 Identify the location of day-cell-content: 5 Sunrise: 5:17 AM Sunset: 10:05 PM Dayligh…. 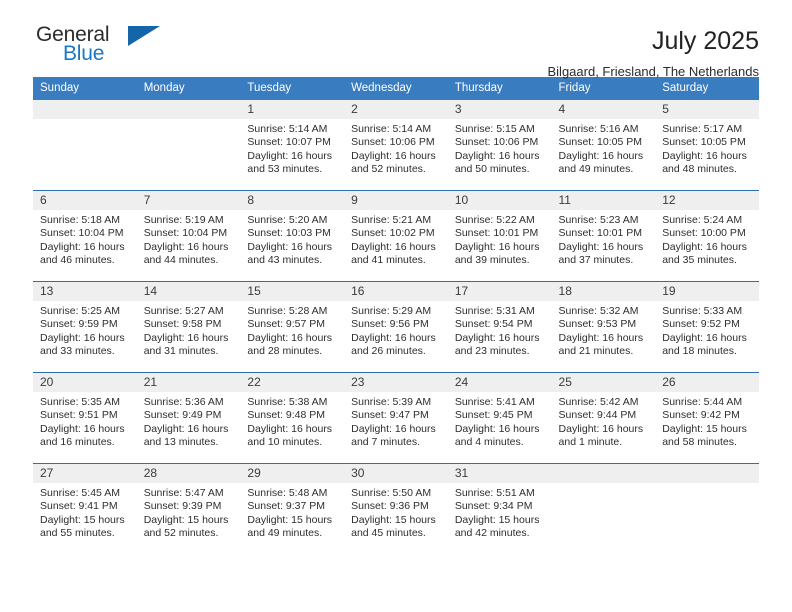
(707, 145).